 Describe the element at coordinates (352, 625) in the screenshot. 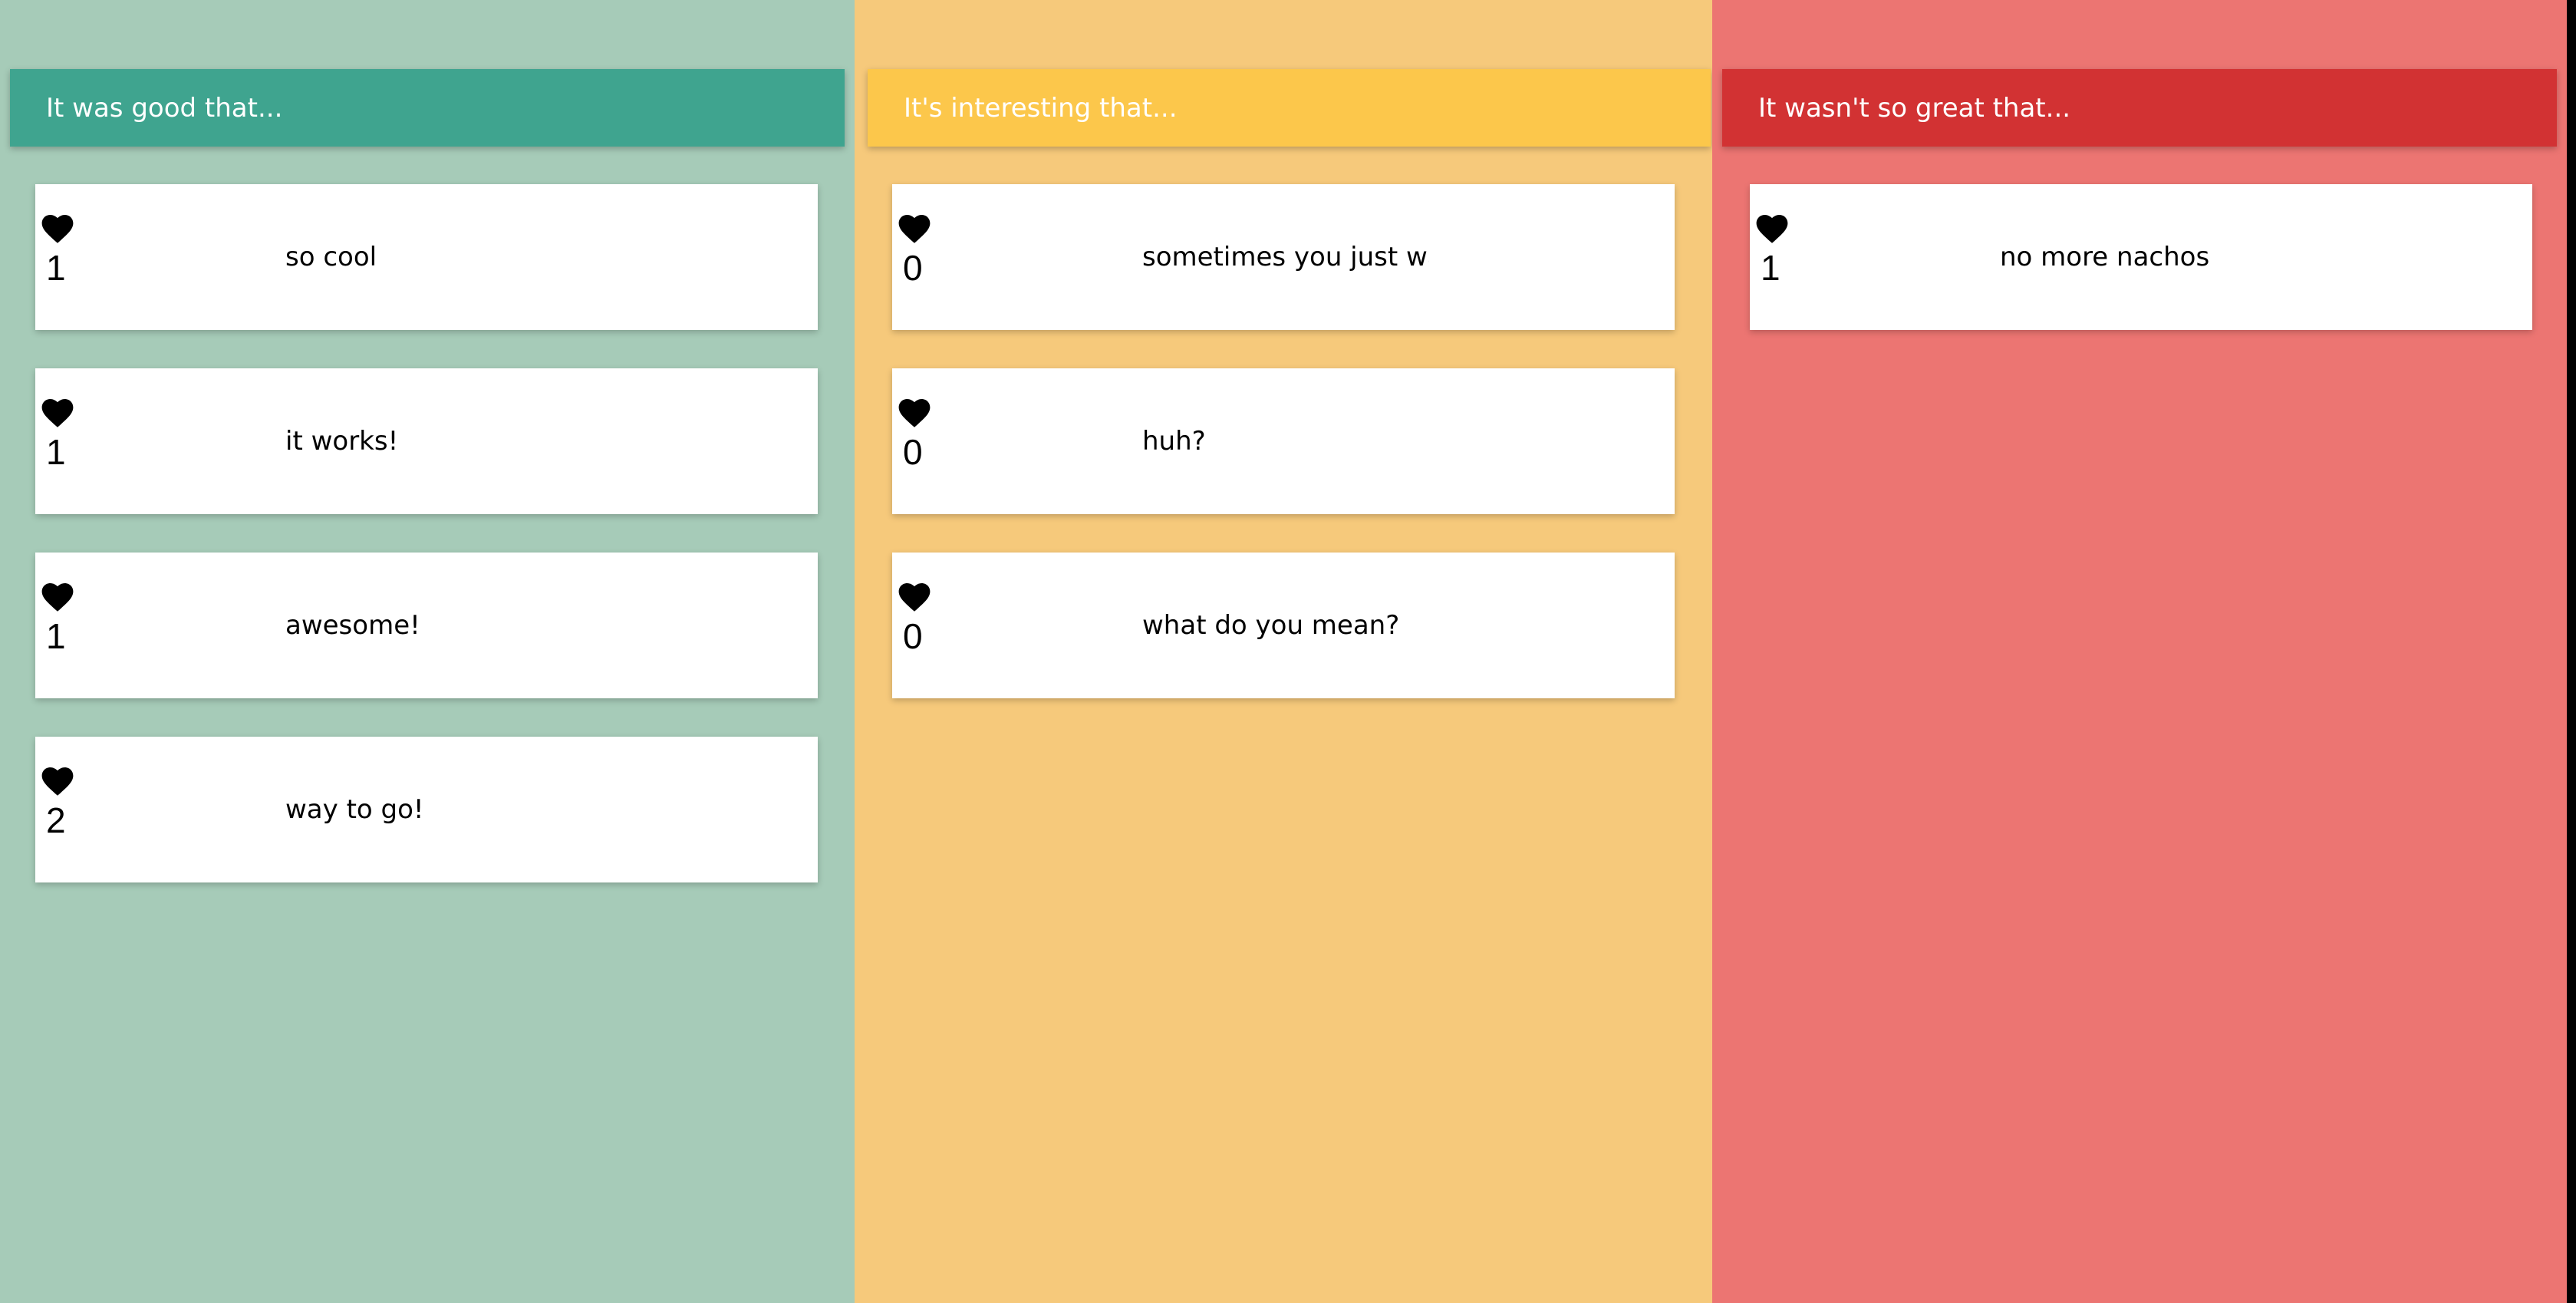

I see `card-text: awesome!` at that location.